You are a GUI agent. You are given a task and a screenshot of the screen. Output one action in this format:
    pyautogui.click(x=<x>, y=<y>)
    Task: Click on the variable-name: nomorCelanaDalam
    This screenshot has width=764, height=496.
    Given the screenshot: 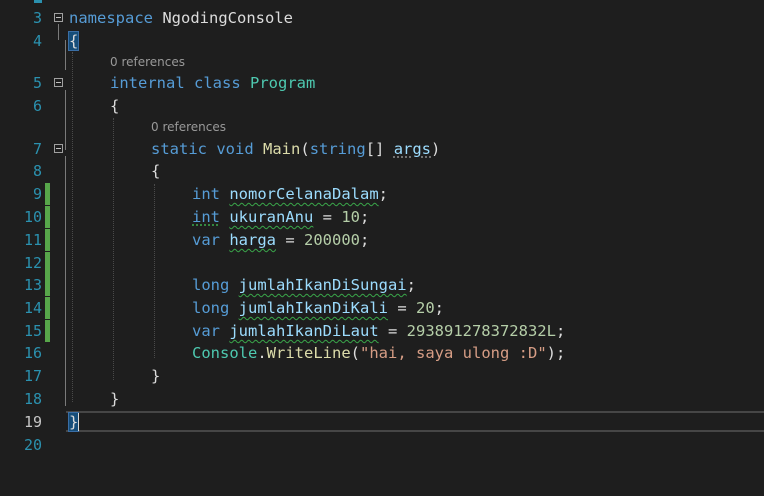 What is the action you would take?
    pyautogui.click(x=304, y=194)
    